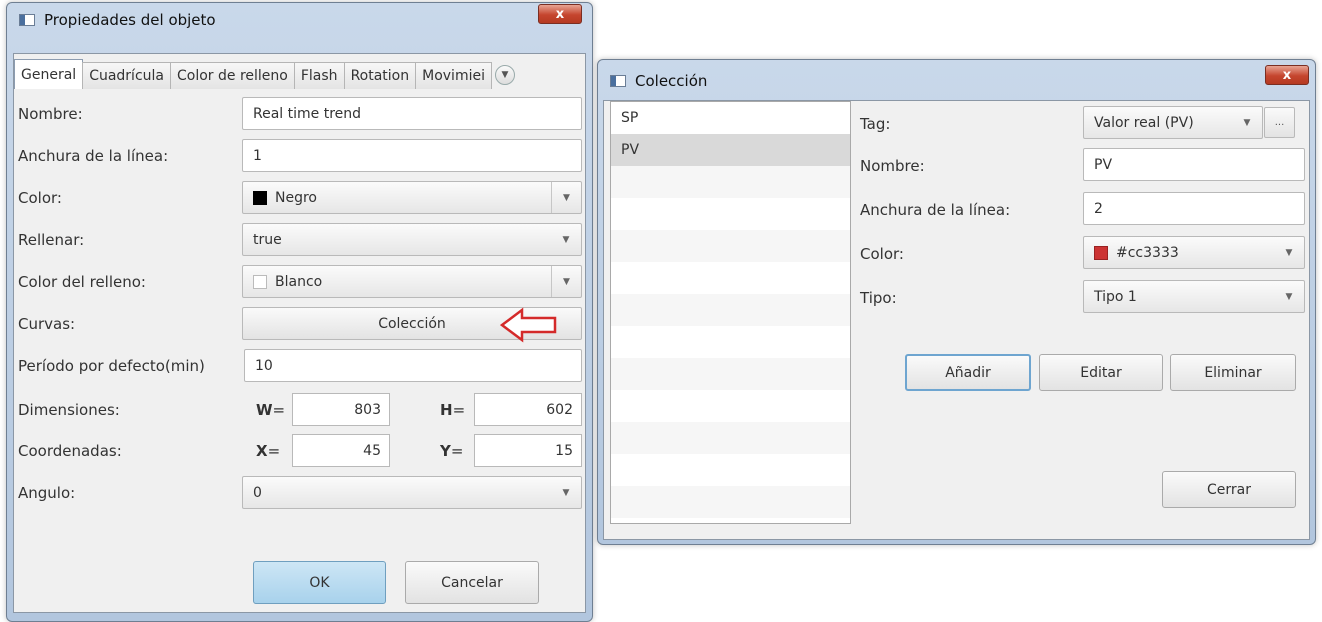 This screenshot has height=622, width=1322. I want to click on h-axis-label: H=, so click(453, 410).